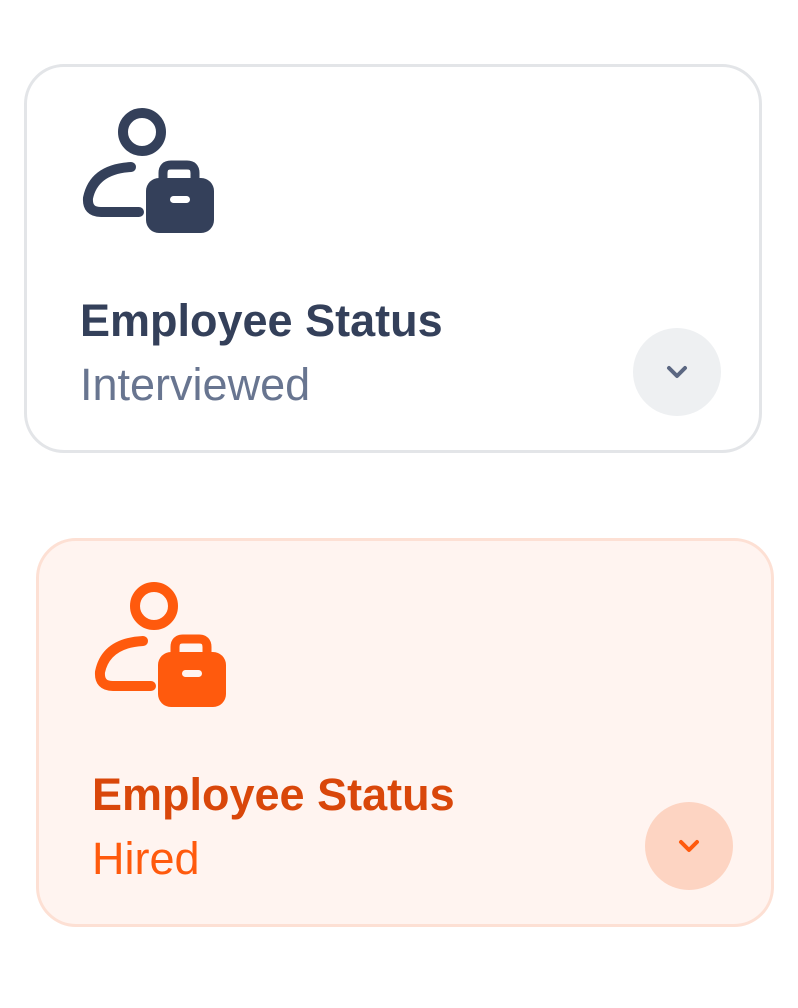 The height and width of the screenshot is (1008, 798). Describe the element at coordinates (195, 384) in the screenshot. I see `status-value: Interviewed` at that location.